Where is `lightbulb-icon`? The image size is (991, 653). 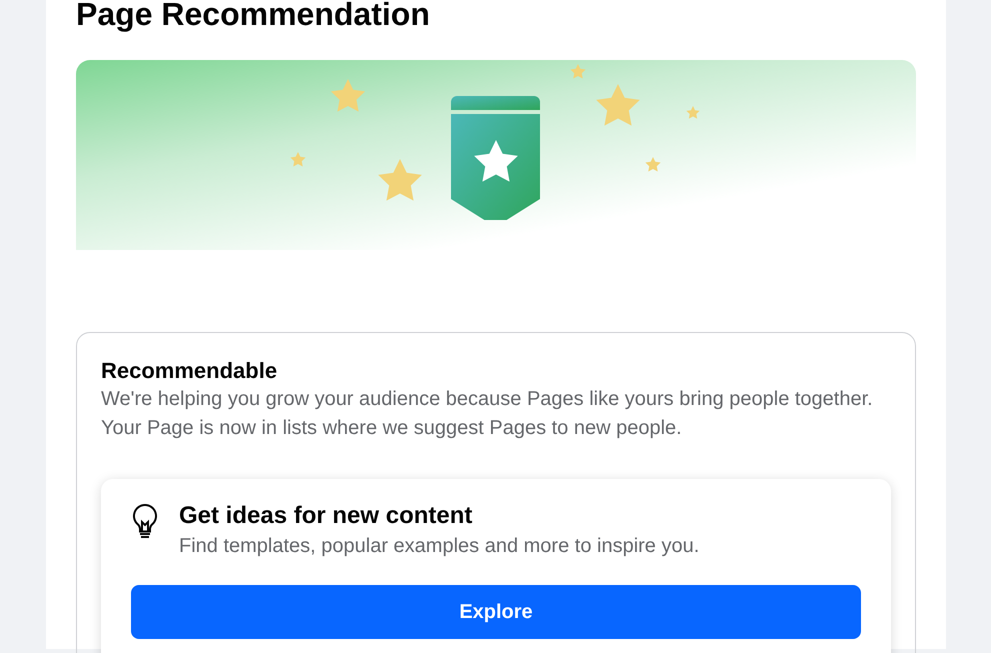 lightbulb-icon is located at coordinates (145, 522).